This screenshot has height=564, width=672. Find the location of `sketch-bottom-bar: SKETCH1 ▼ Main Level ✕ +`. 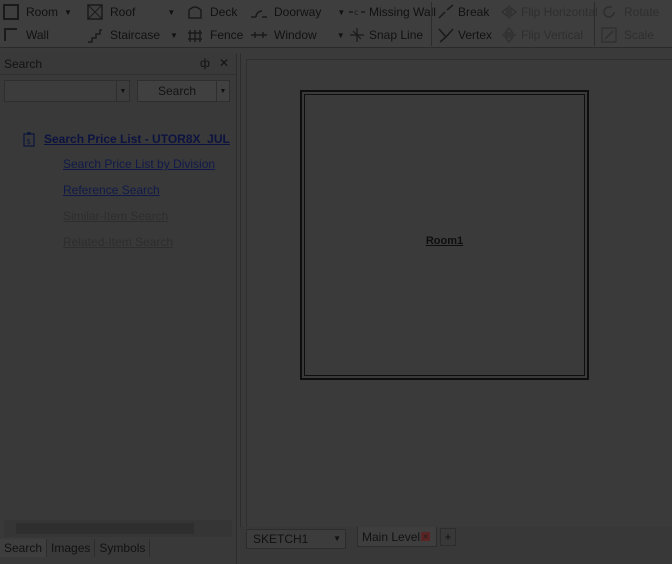

sketch-bottom-bar: SKETCH1 ▼ Main Level ✕ + is located at coordinates (456, 545).